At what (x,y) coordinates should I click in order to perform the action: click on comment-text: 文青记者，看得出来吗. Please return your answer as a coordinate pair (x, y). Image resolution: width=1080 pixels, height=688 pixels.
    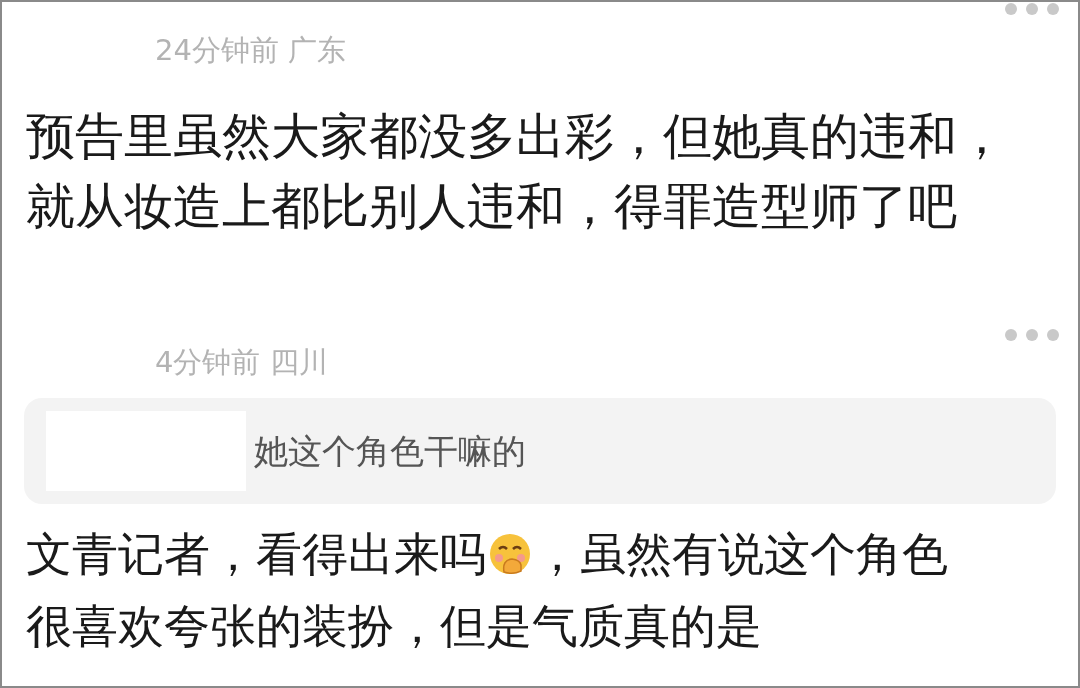
    Looking at the image, I should click on (256, 554).